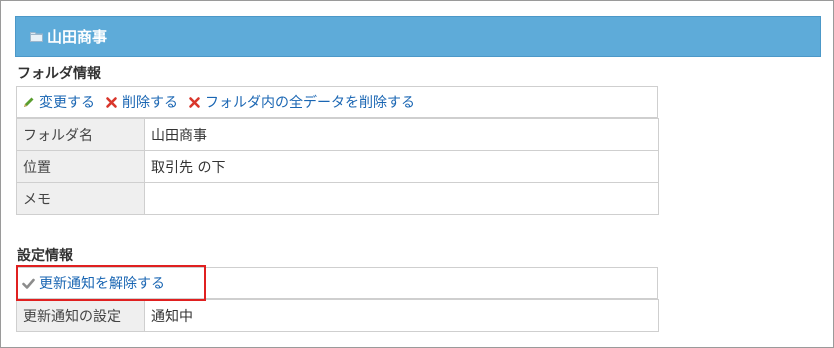 The width and height of the screenshot is (834, 348). What do you see at coordinates (77, 37) in the screenshot?
I see `folder-title: 山田商事` at bounding box center [77, 37].